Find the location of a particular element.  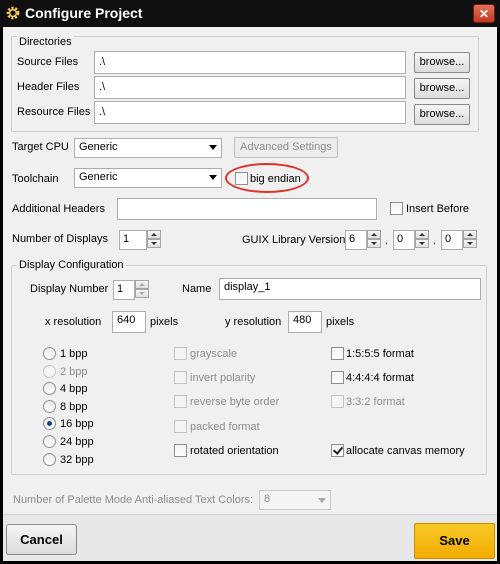

display-number-input: 1 is located at coordinates (124, 290).